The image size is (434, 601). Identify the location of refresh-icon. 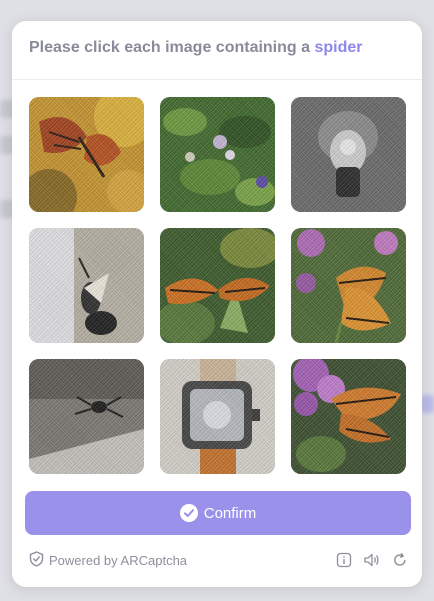
(400, 560).